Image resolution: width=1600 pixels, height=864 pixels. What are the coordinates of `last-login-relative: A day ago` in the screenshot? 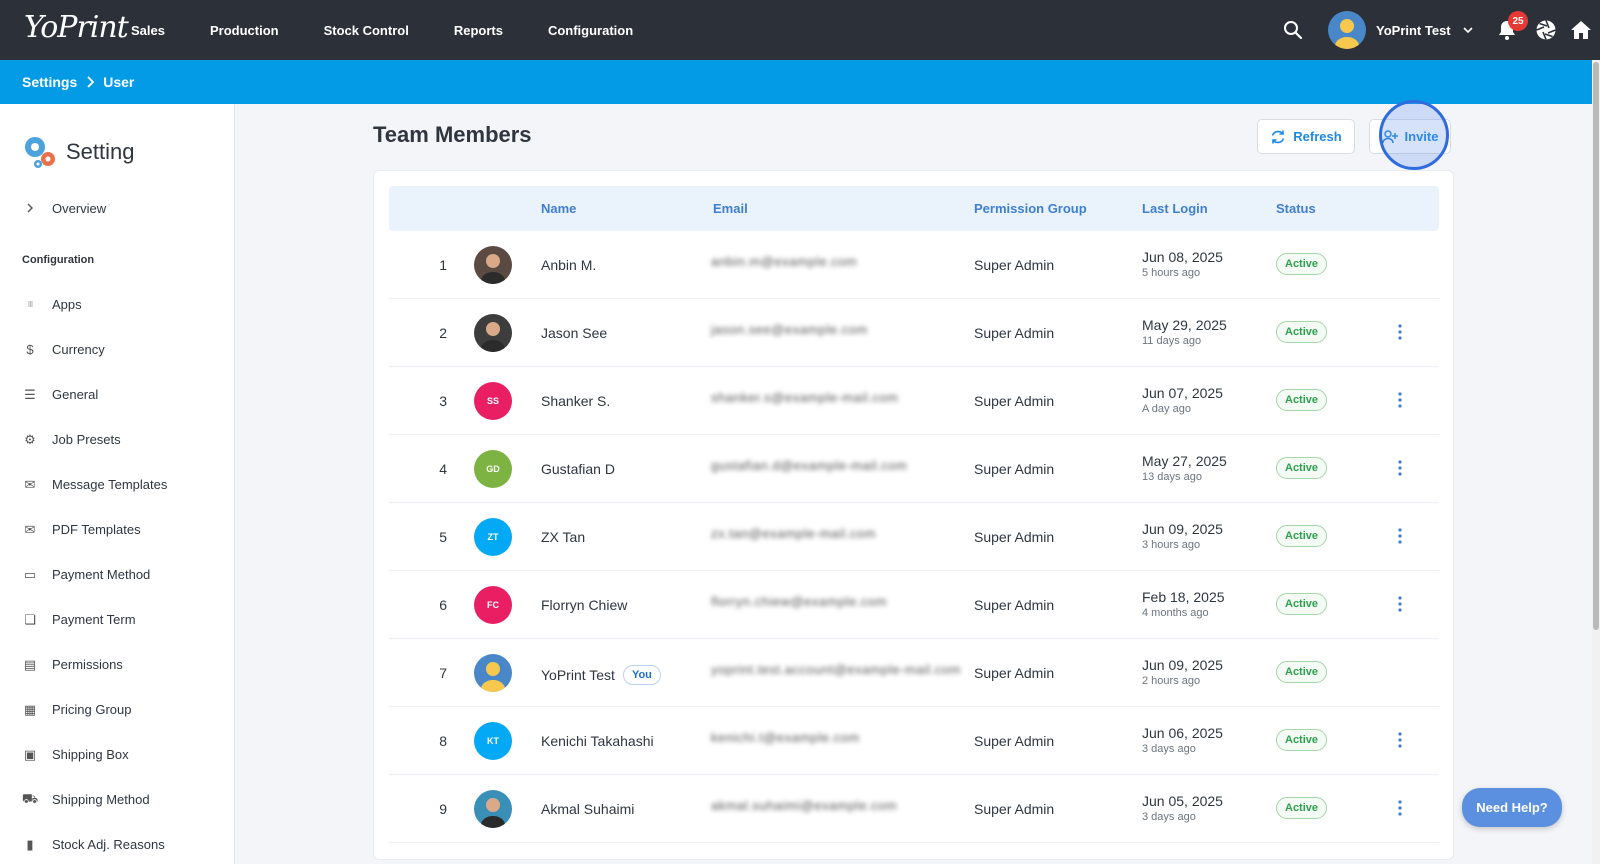 It's located at (1166, 409).